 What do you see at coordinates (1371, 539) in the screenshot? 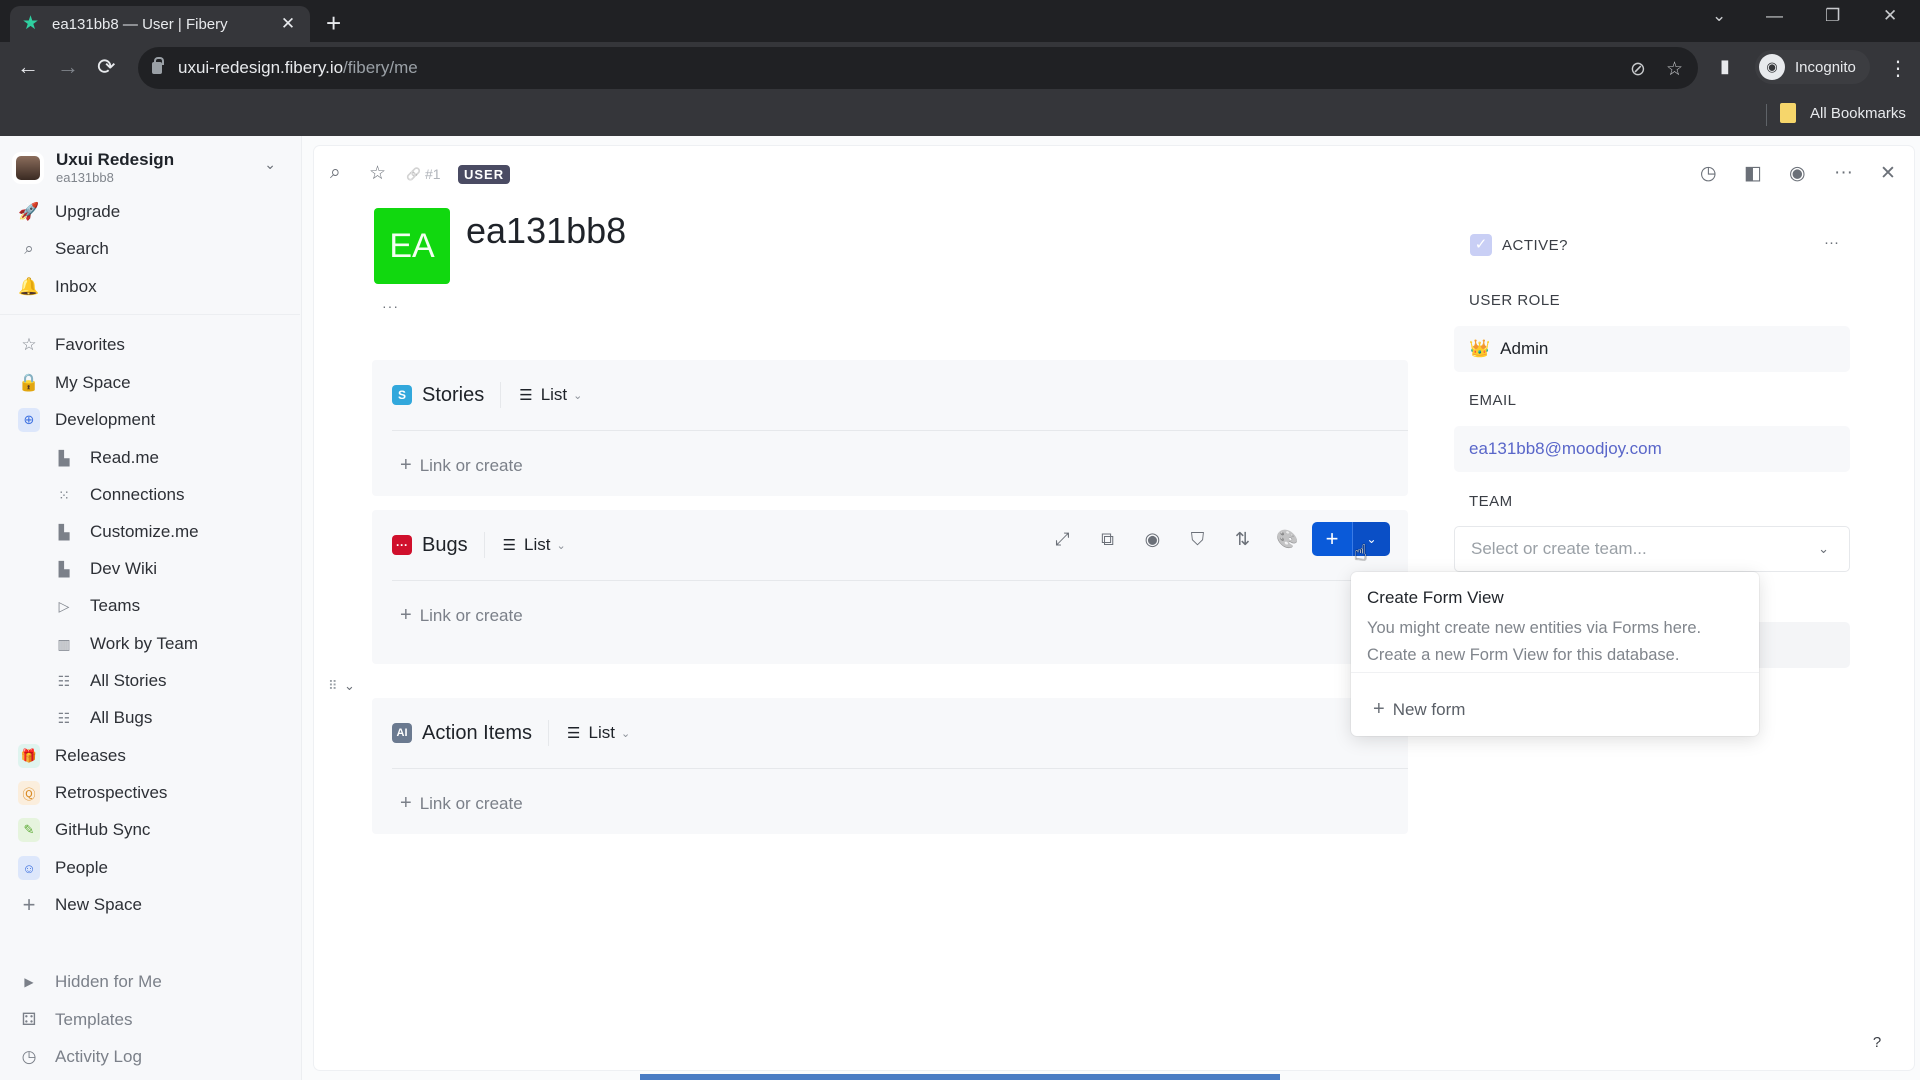
I see `add-menu-chevron-button: ⌄` at bounding box center [1371, 539].